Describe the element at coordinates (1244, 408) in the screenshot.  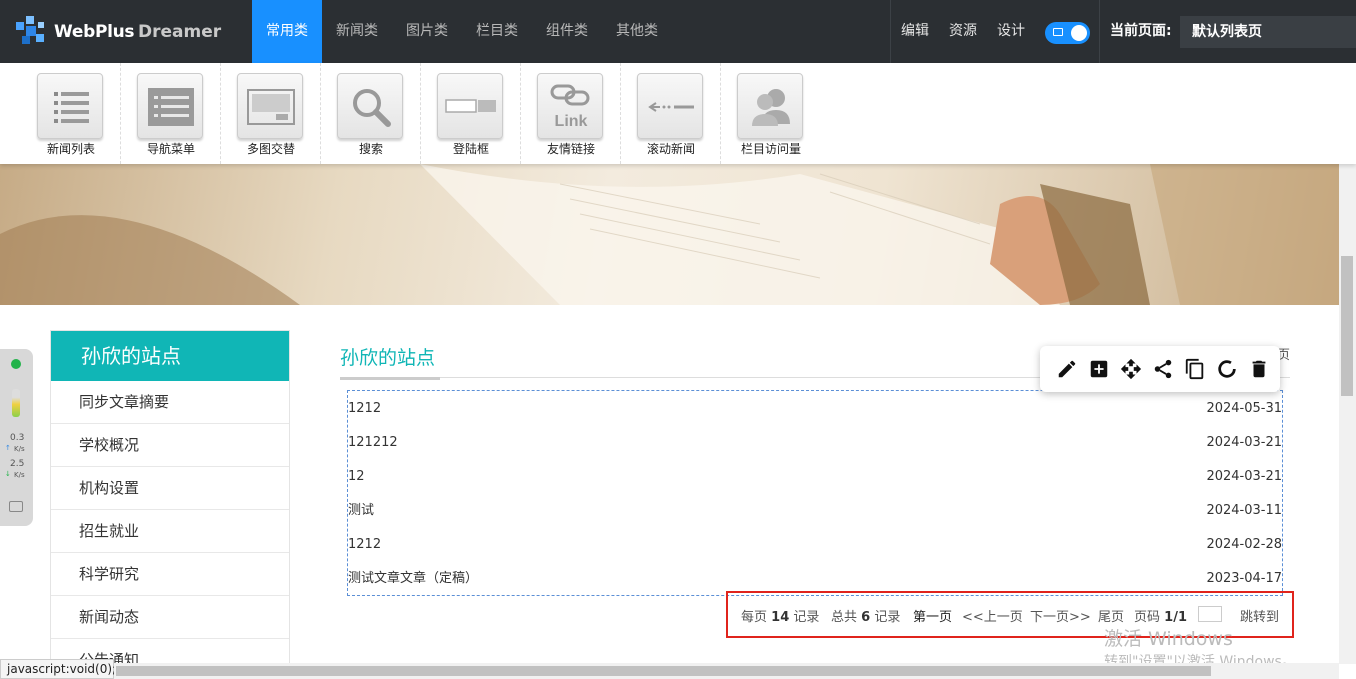
I see `item-date: 2024-05-31` at that location.